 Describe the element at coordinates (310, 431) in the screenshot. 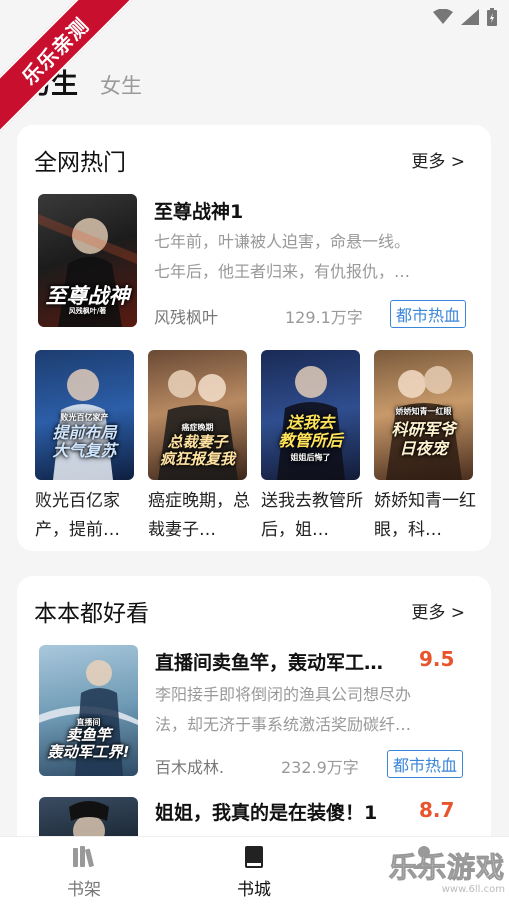

I see `cover-title: 送我去 教管所后` at that location.